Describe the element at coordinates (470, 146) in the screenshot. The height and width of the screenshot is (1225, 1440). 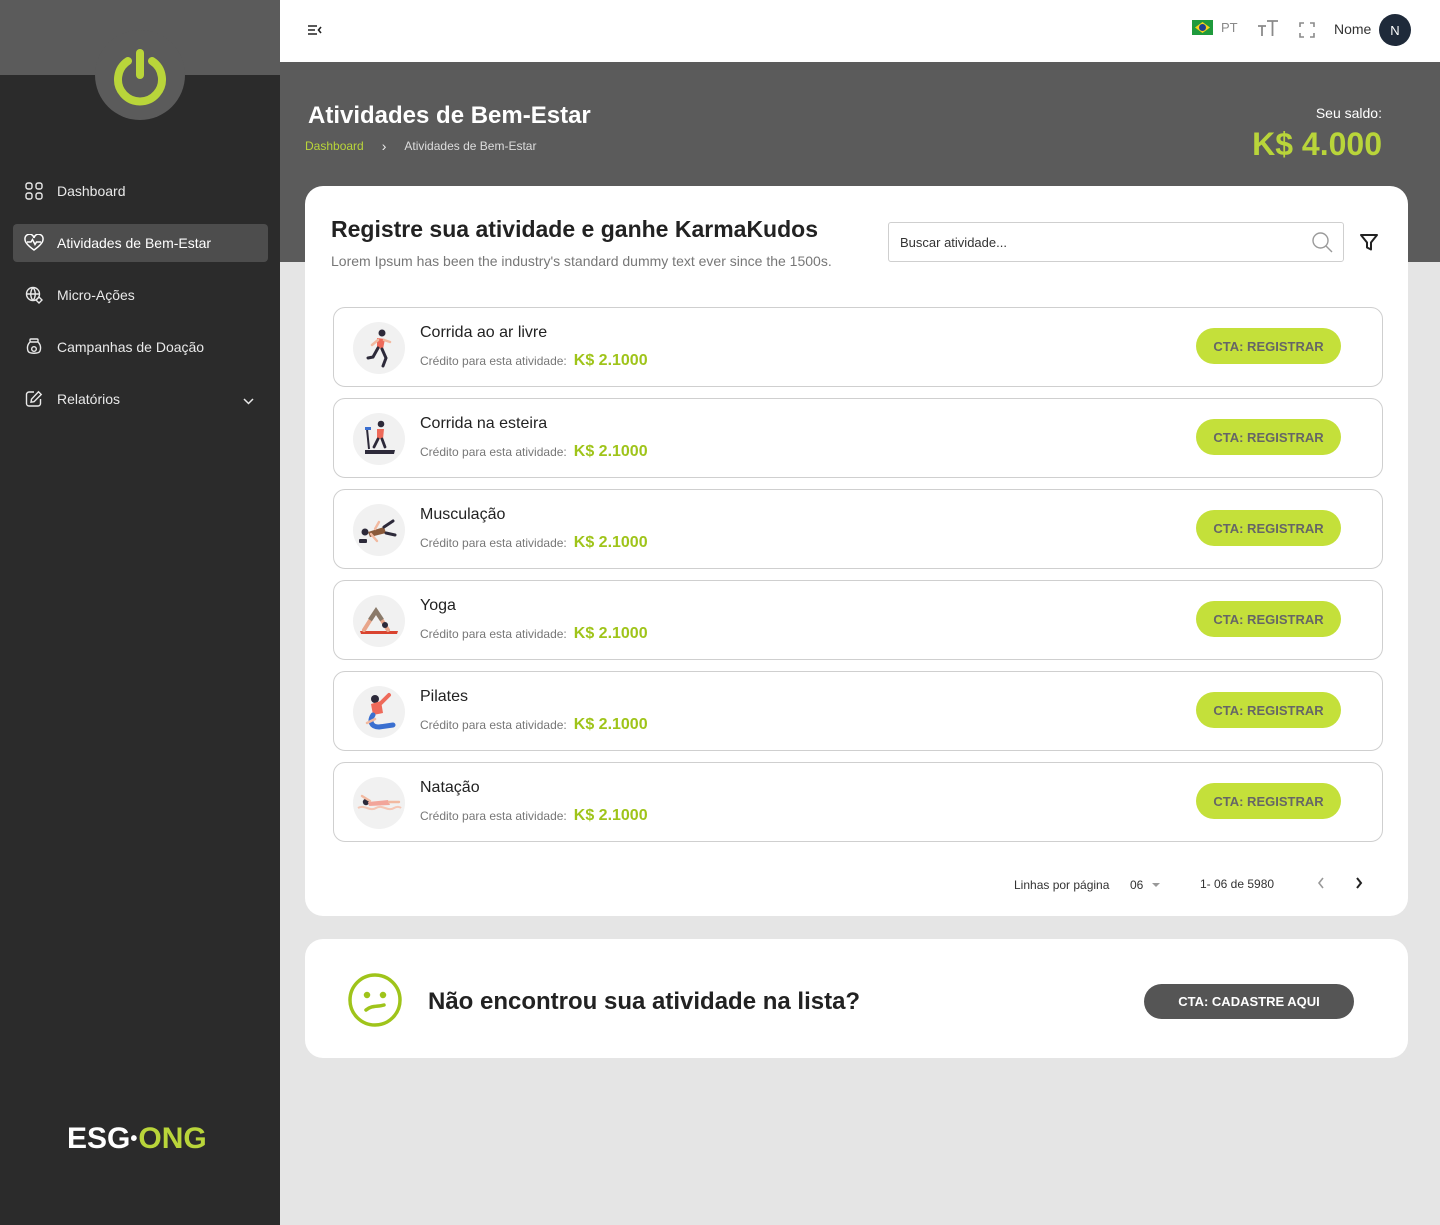
I see `breadcrumb-current: Atividades de Bem-Estar` at that location.